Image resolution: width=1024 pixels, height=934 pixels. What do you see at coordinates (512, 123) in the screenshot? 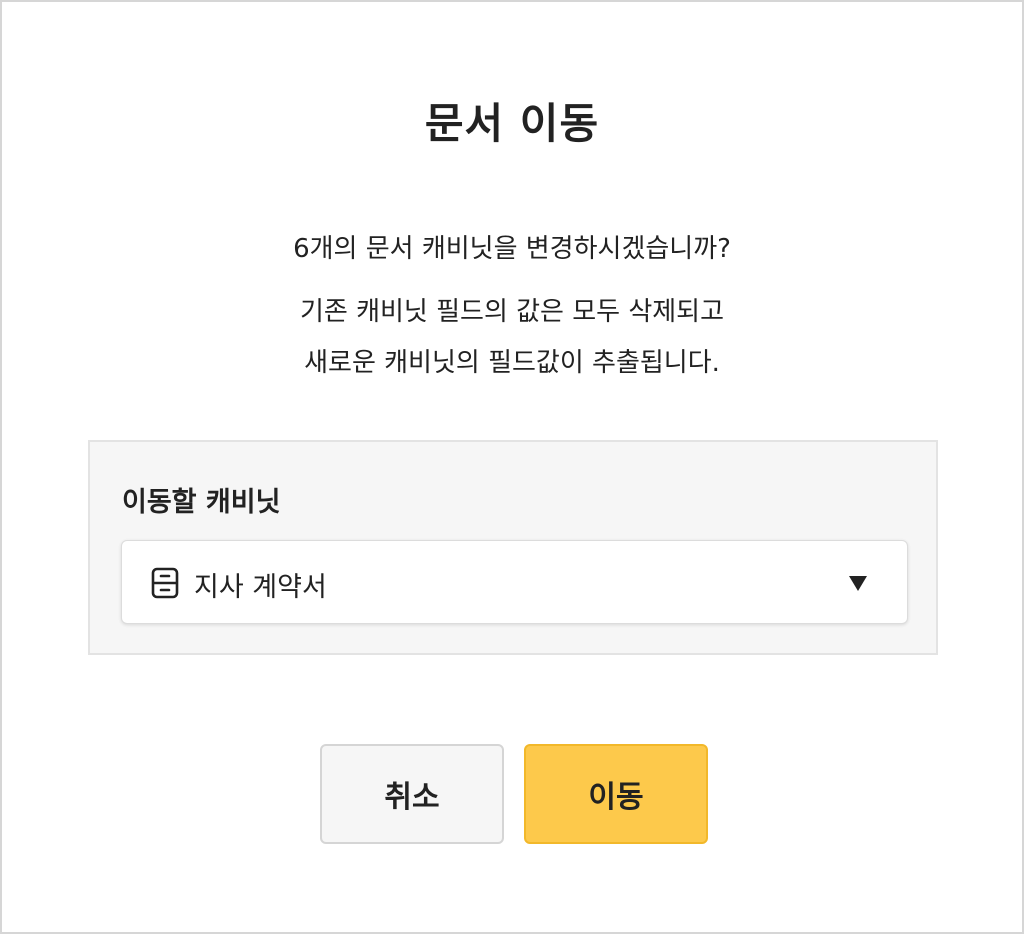
I see `dialog-title: 문서 이동` at bounding box center [512, 123].